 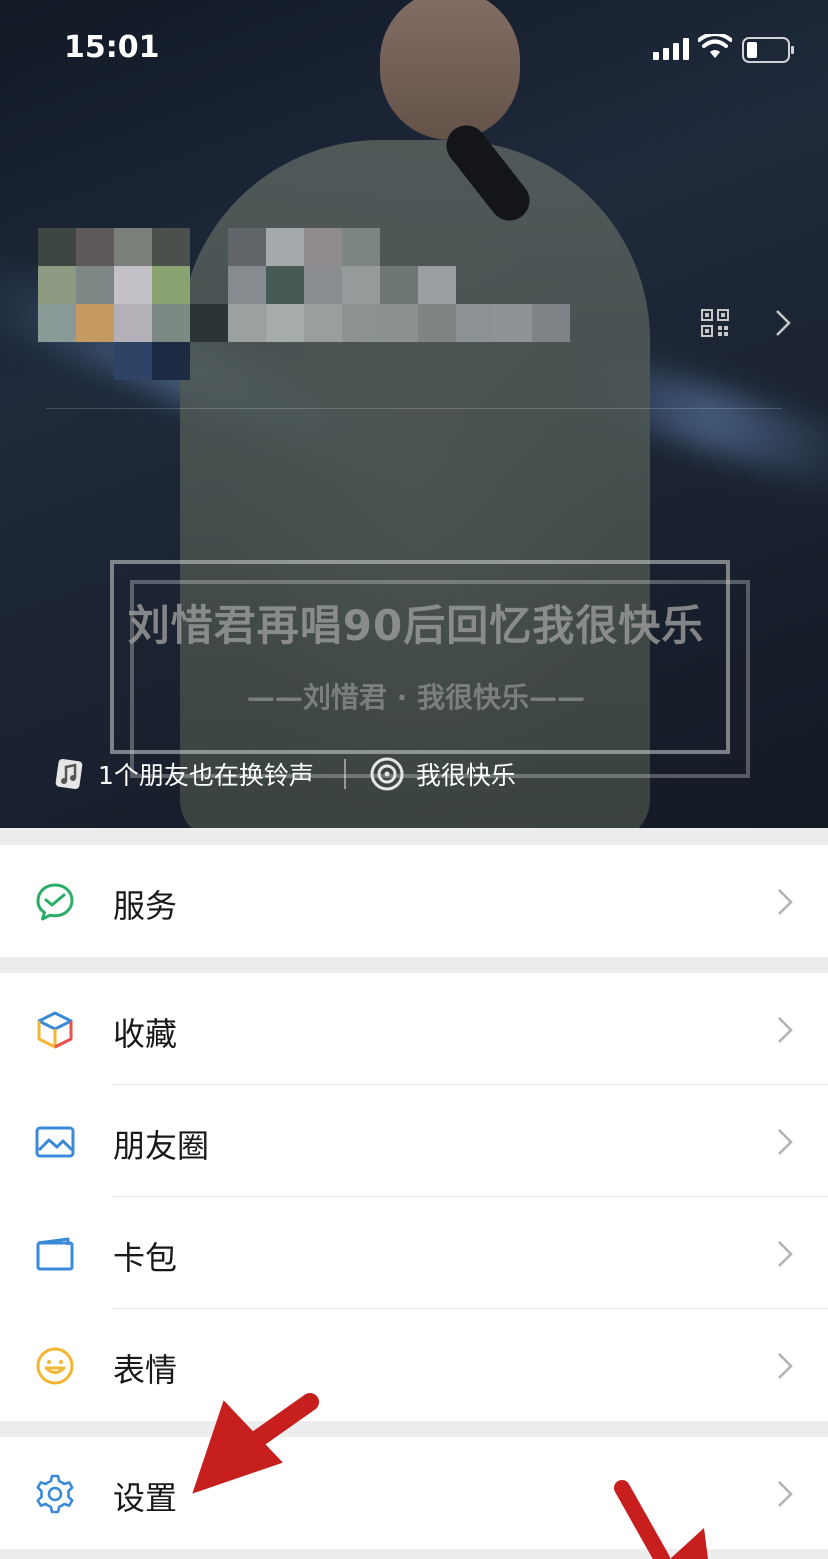 I want to click on menu-item-label: 表情, so click(x=145, y=1370).